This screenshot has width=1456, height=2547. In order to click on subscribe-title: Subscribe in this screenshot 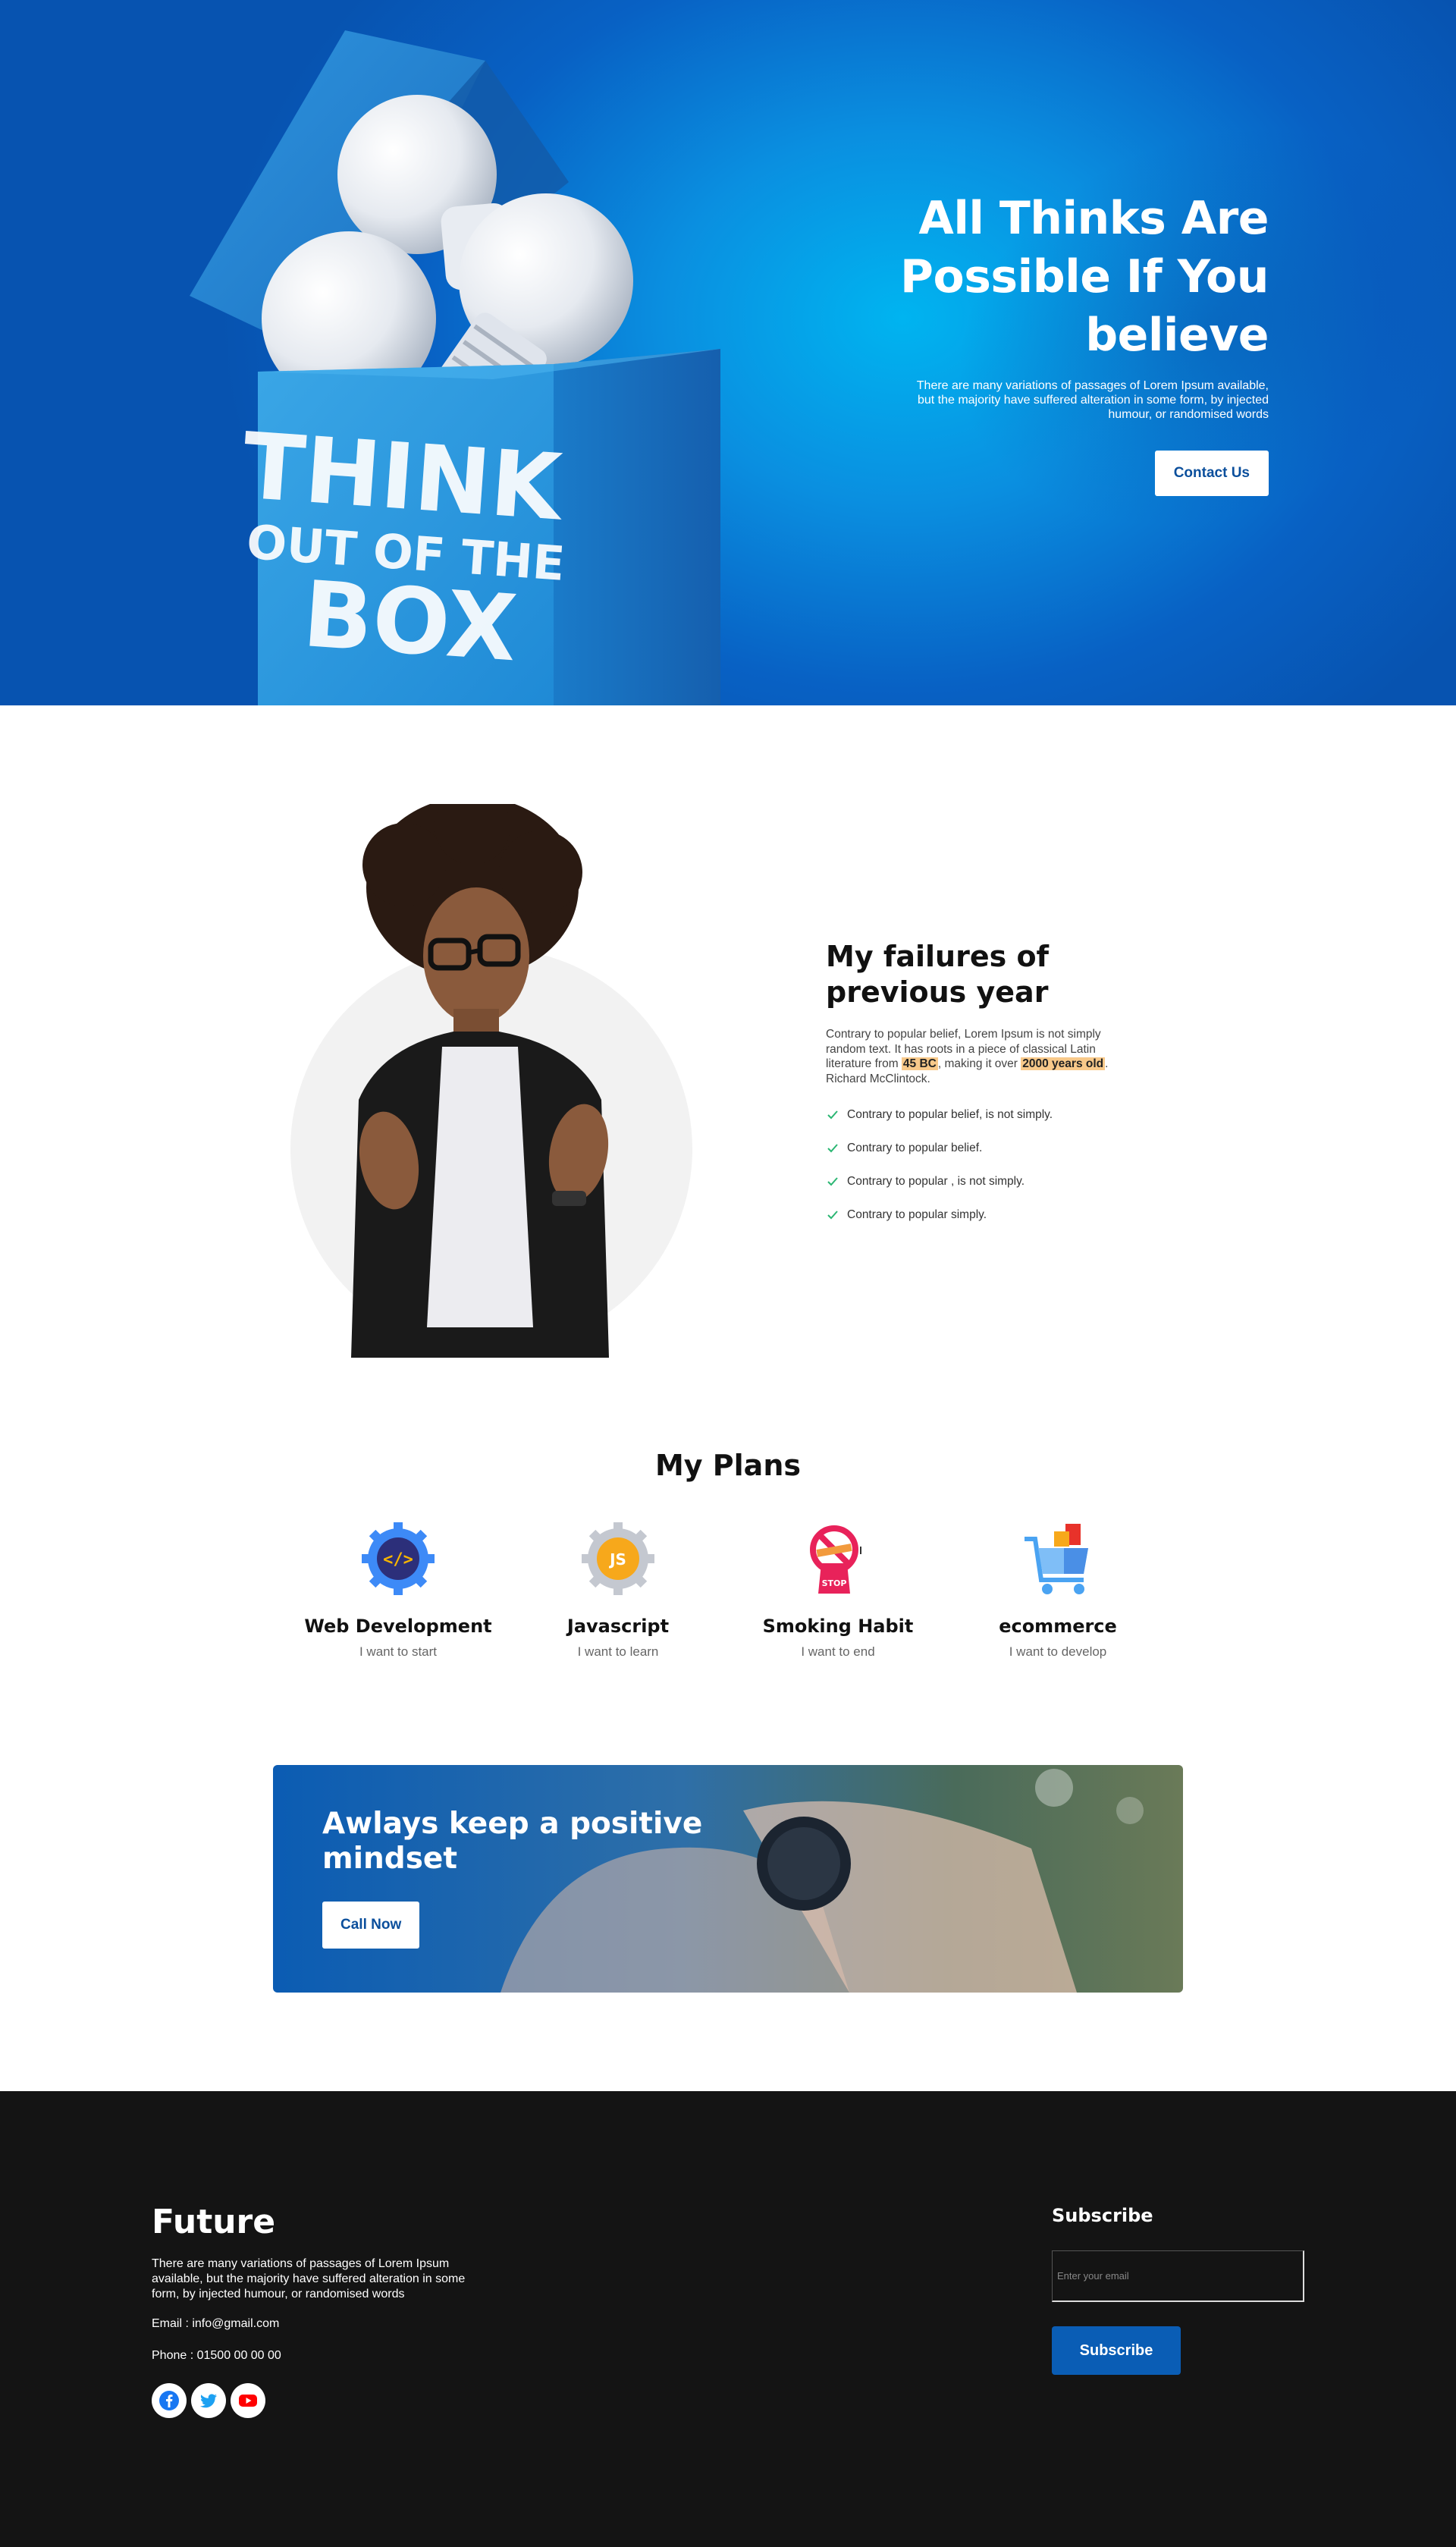, I will do `click(1102, 2215)`.